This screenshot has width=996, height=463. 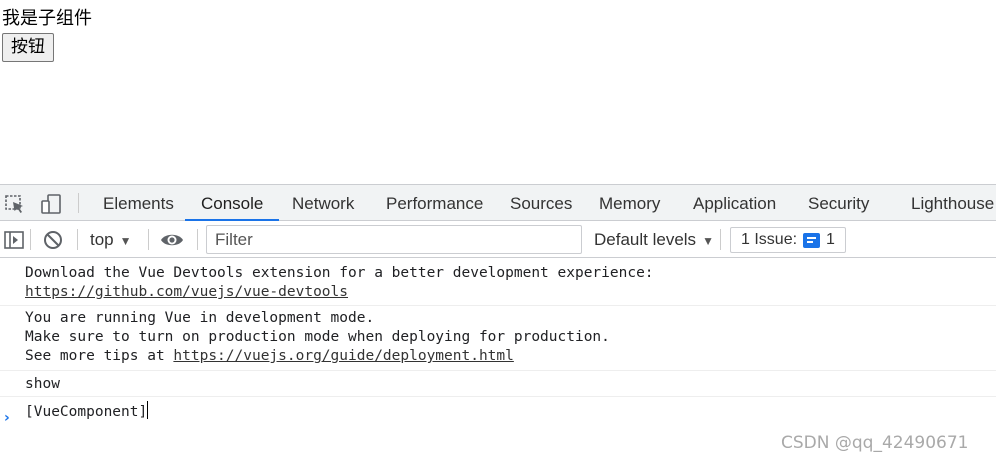 What do you see at coordinates (148, 410) in the screenshot?
I see `text-cursor` at bounding box center [148, 410].